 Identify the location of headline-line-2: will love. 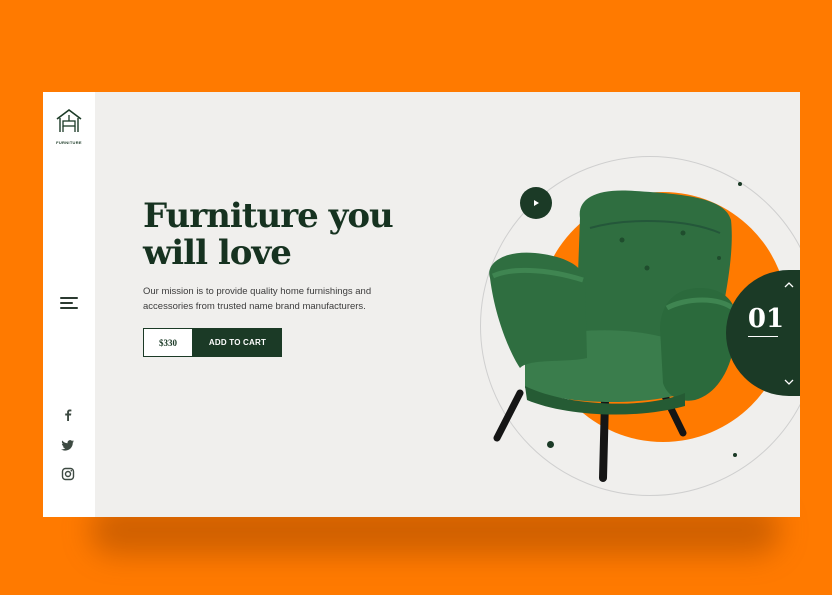
(217, 253).